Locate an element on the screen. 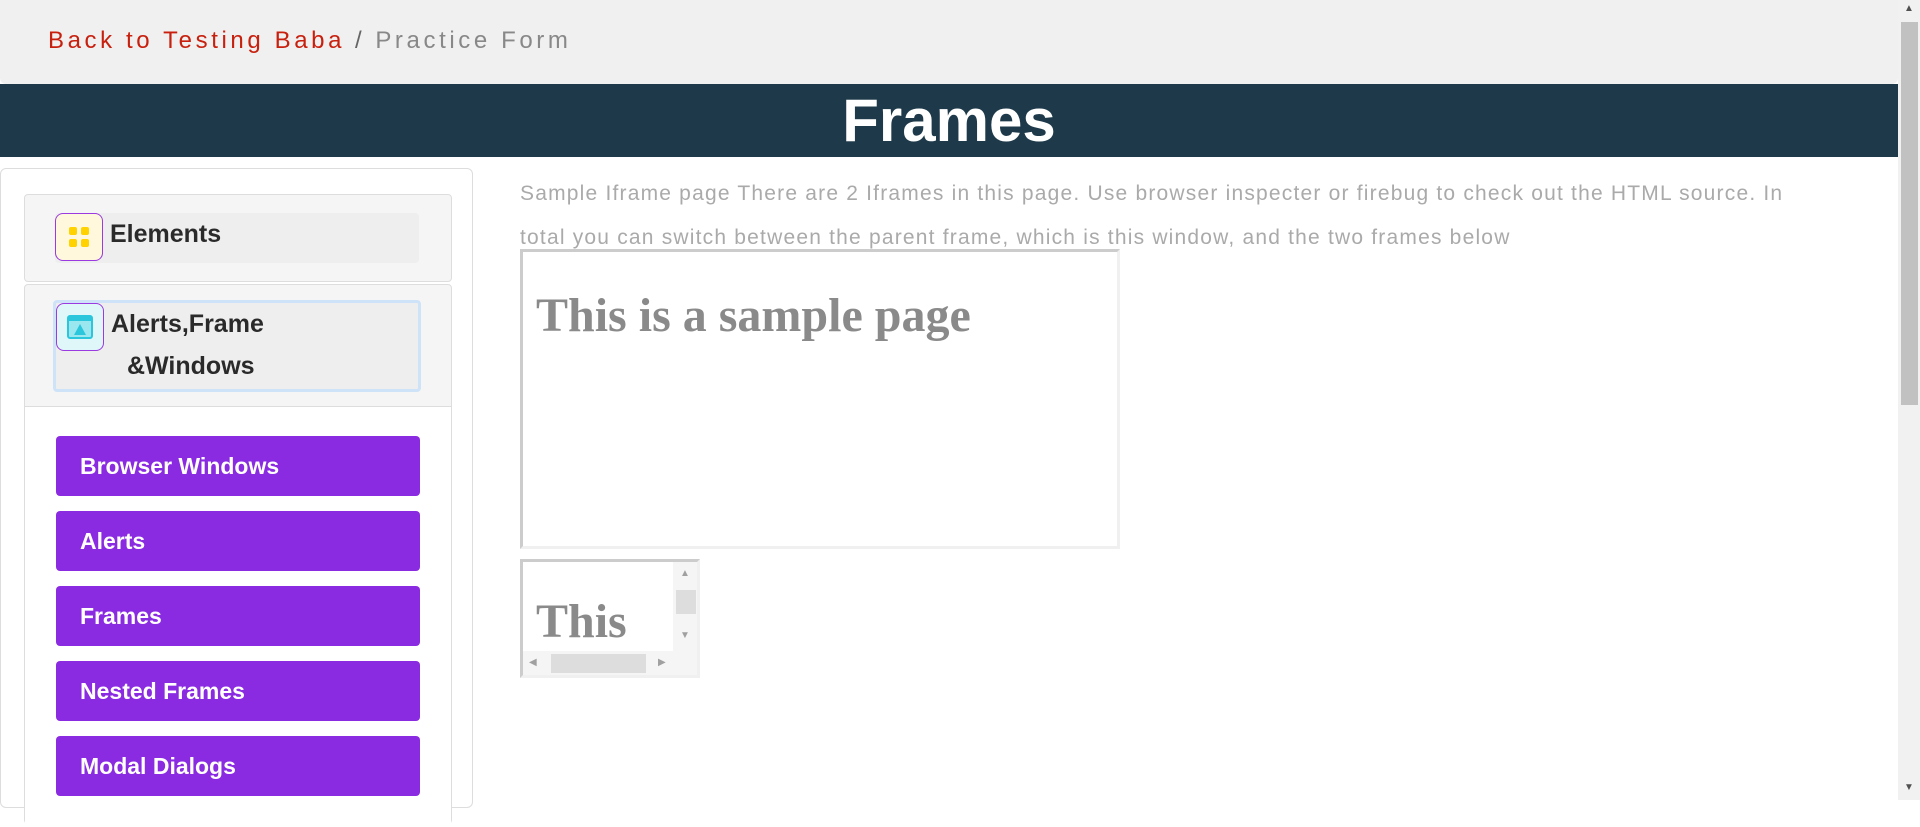 This screenshot has width=1920, height=827. breadcrumb: Back to Testing Baba / Practice Form is located at coordinates (309, 41).